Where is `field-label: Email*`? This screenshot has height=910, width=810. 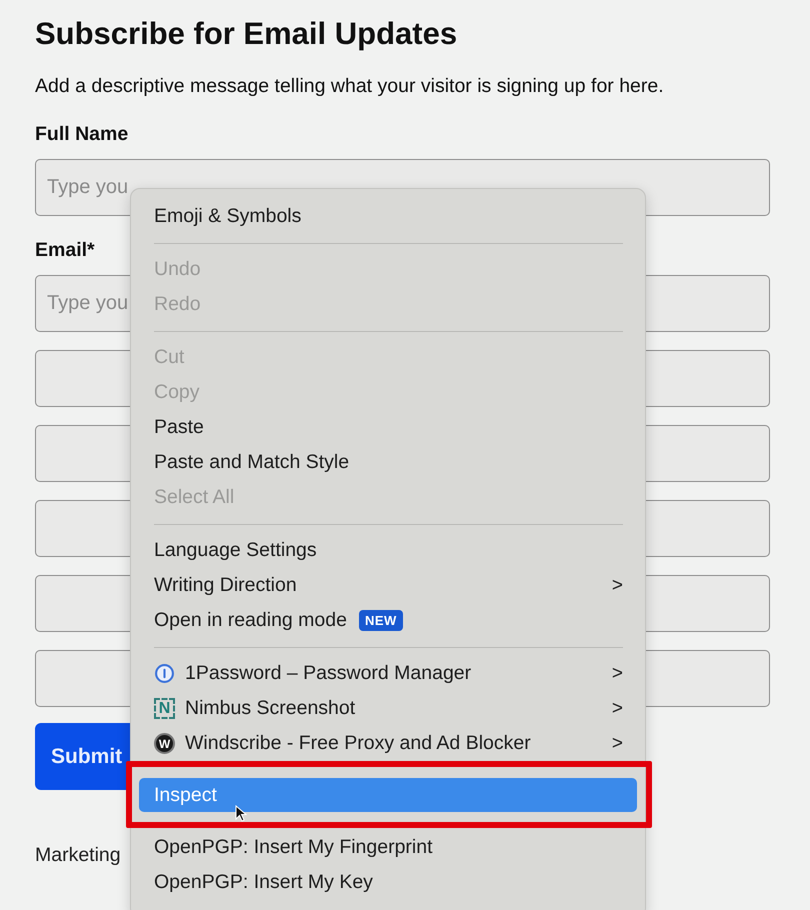 field-label: Email* is located at coordinates (65, 250).